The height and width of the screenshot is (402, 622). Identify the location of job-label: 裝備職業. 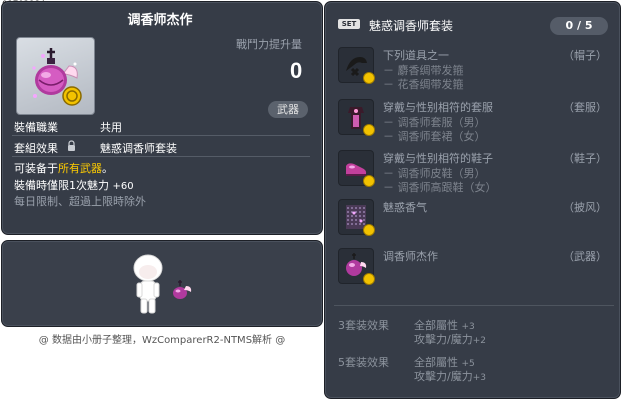
(36, 127).